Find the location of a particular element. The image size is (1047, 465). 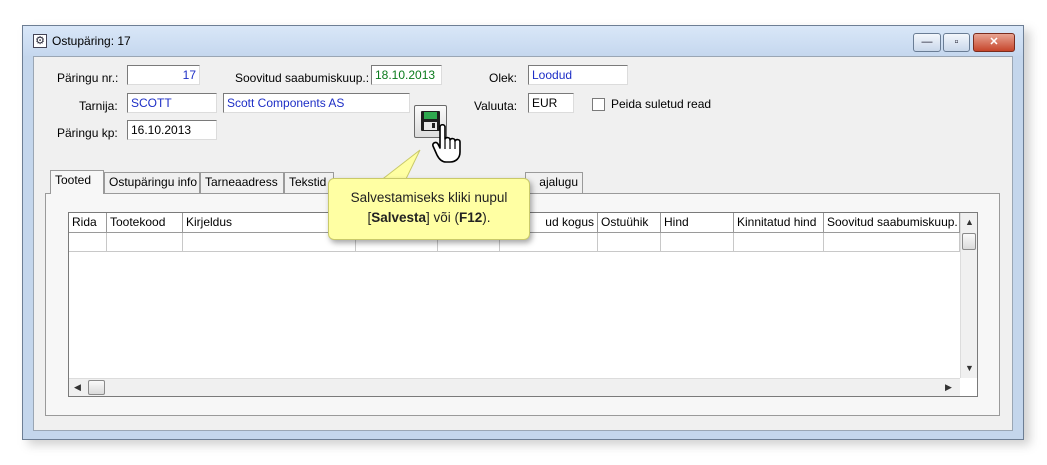

scroll-down-arrow-icon: ▼ is located at coordinates (969, 368).